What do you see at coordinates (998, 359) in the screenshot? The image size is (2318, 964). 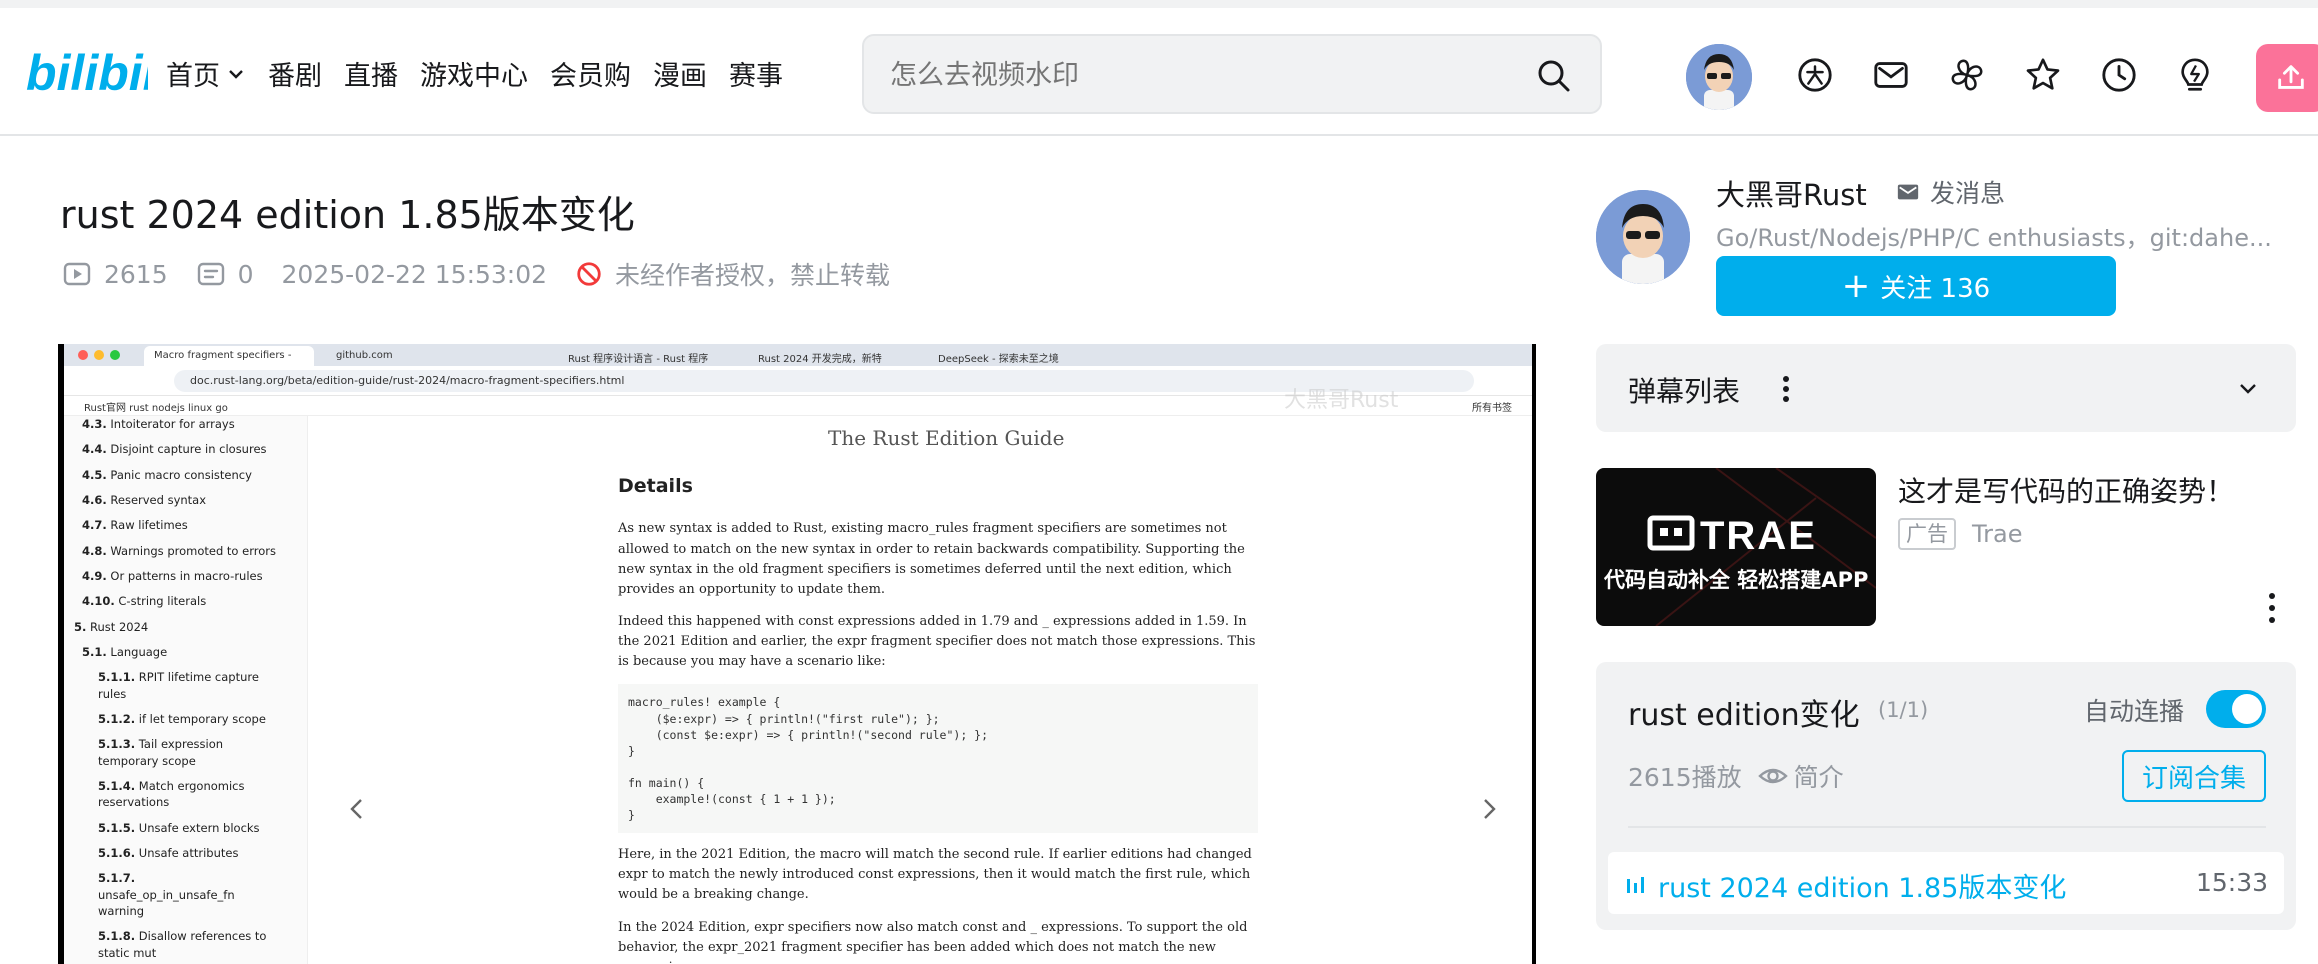 I see `browser-tab: DeepSeek - 探索未至之境` at bounding box center [998, 359].